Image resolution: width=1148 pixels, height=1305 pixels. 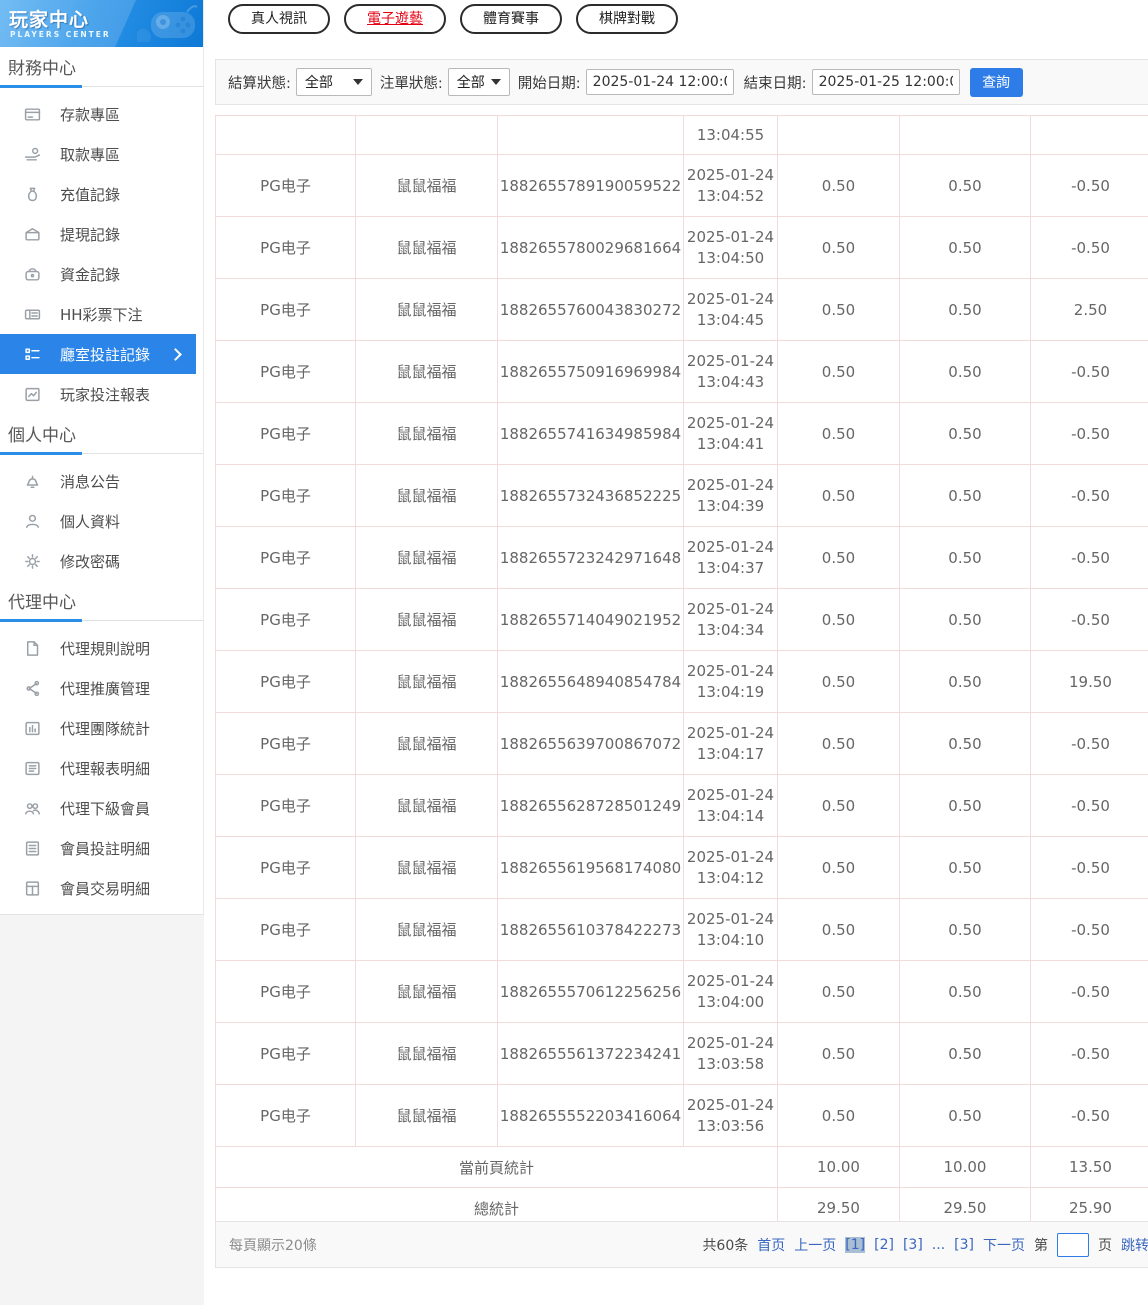 What do you see at coordinates (105, 888) in the screenshot?
I see `sidebar-item-label: 會員交易明細` at bounding box center [105, 888].